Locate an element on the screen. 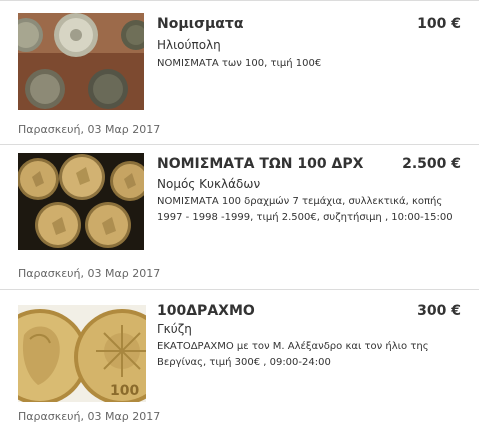 This screenshot has width=479, height=434. listing-location: Ηλιούπολη is located at coordinates (189, 45).